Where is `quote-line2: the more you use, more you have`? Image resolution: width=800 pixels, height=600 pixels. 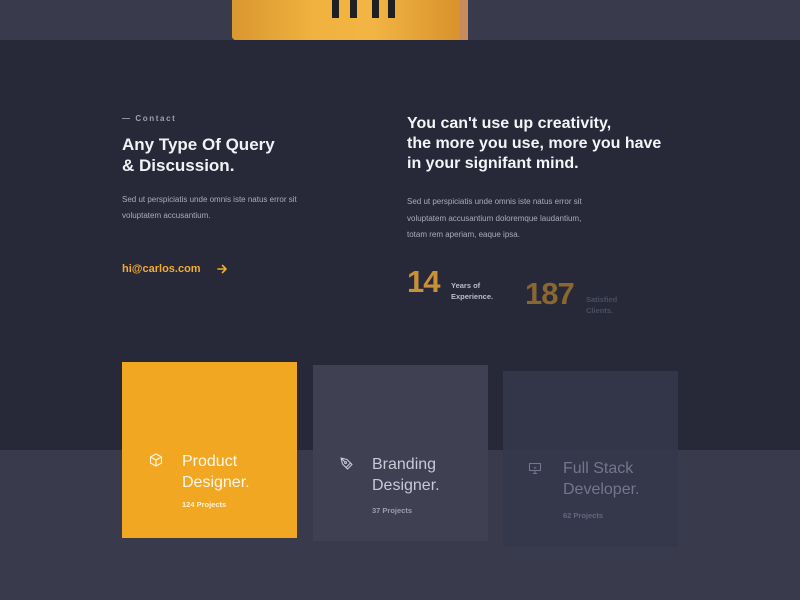 quote-line2: the more you use, more you have is located at coordinates (534, 143).